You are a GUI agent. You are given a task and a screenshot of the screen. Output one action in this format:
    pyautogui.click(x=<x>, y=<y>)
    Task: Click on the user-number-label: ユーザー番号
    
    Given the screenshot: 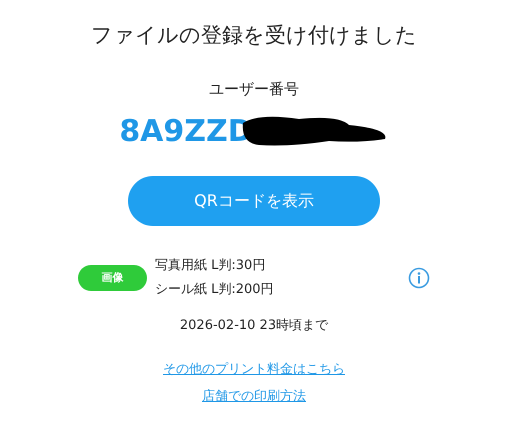 What is the action you would take?
    pyautogui.click(x=254, y=89)
    